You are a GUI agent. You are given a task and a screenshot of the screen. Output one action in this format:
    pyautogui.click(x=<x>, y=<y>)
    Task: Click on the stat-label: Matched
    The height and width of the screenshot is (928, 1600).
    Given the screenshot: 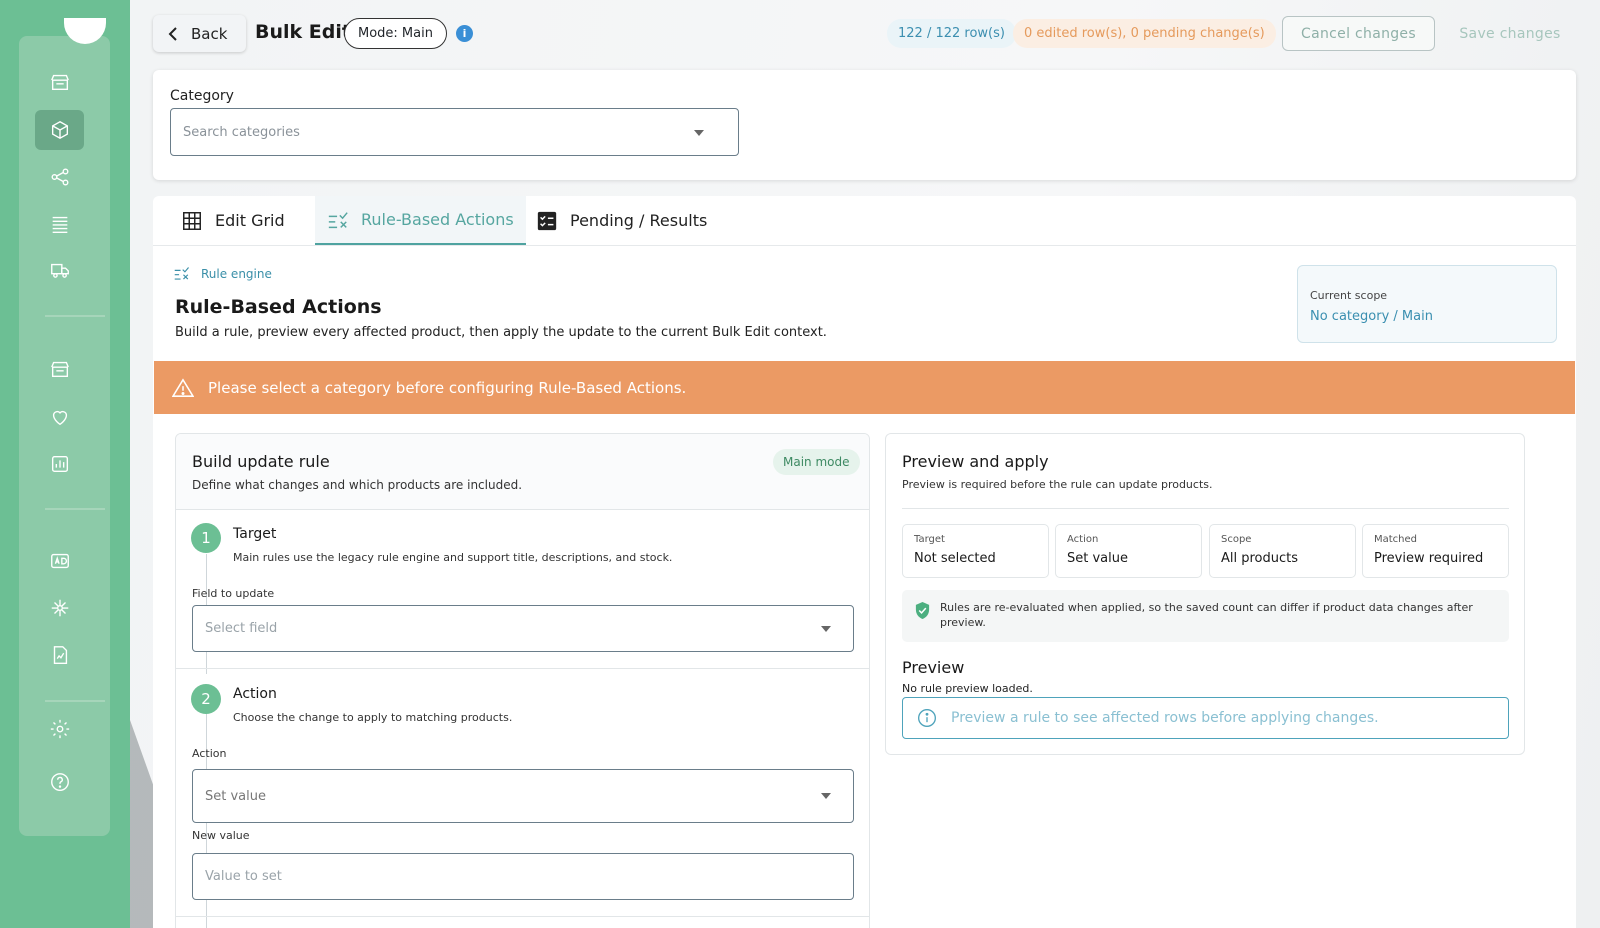 What is the action you would take?
    pyautogui.click(x=1396, y=539)
    